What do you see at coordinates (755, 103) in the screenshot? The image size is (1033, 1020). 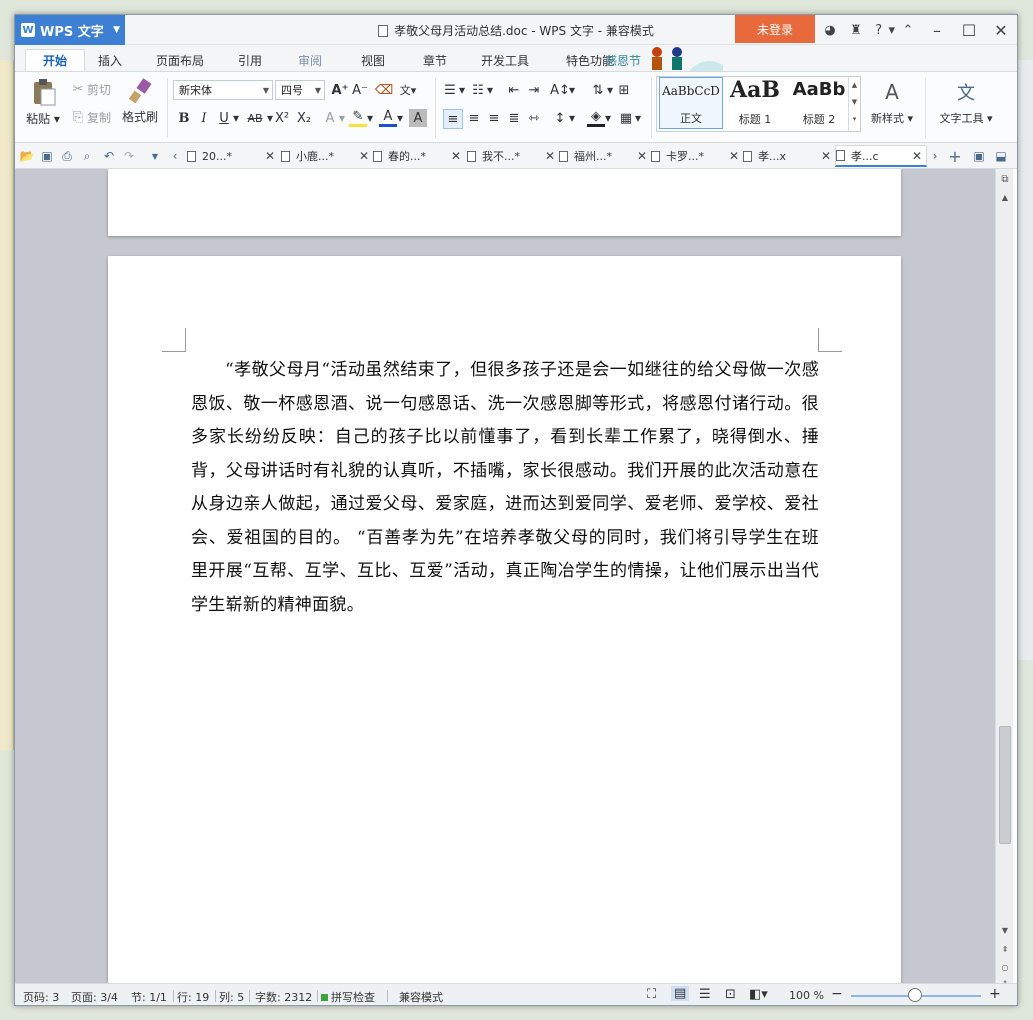 I see `style-heading-1: AaB 标题 1` at bounding box center [755, 103].